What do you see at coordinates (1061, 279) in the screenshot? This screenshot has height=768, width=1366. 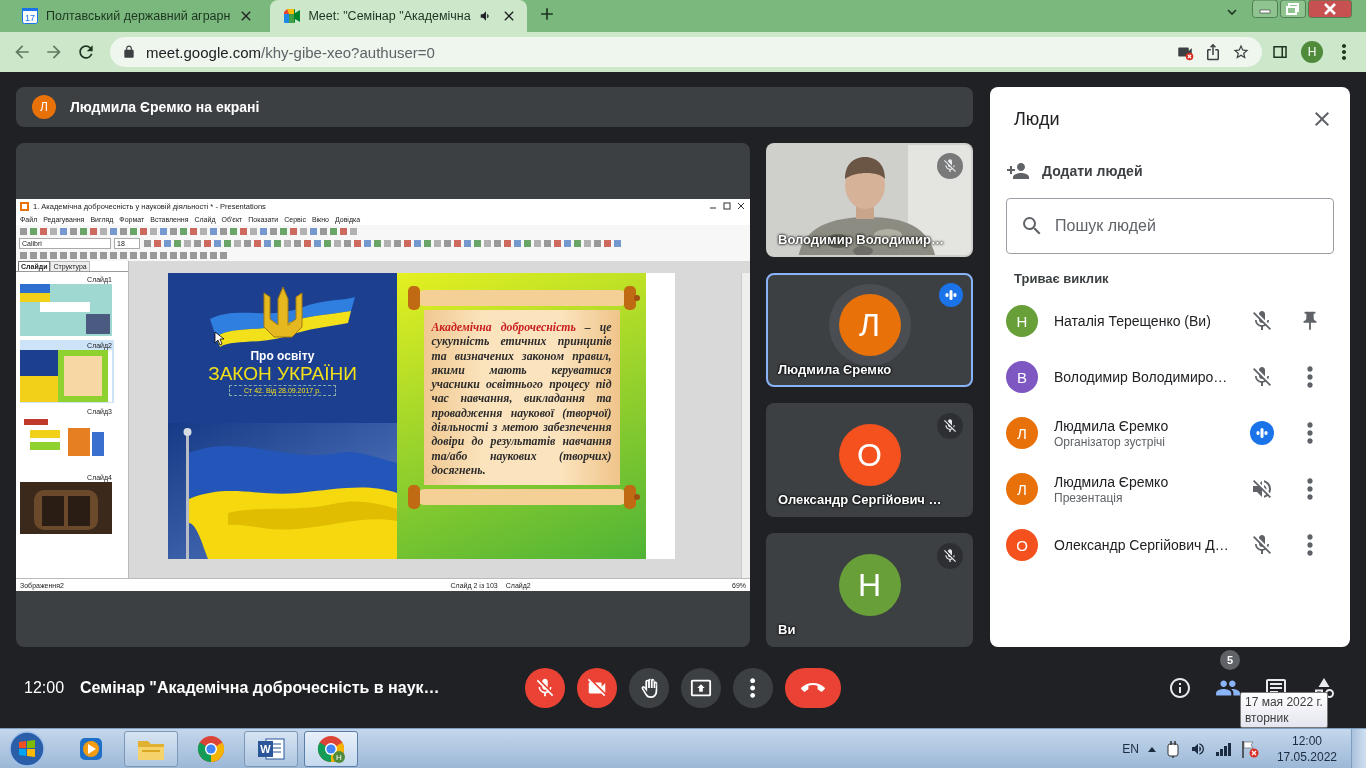 I see `section-heading: Триває виклик` at bounding box center [1061, 279].